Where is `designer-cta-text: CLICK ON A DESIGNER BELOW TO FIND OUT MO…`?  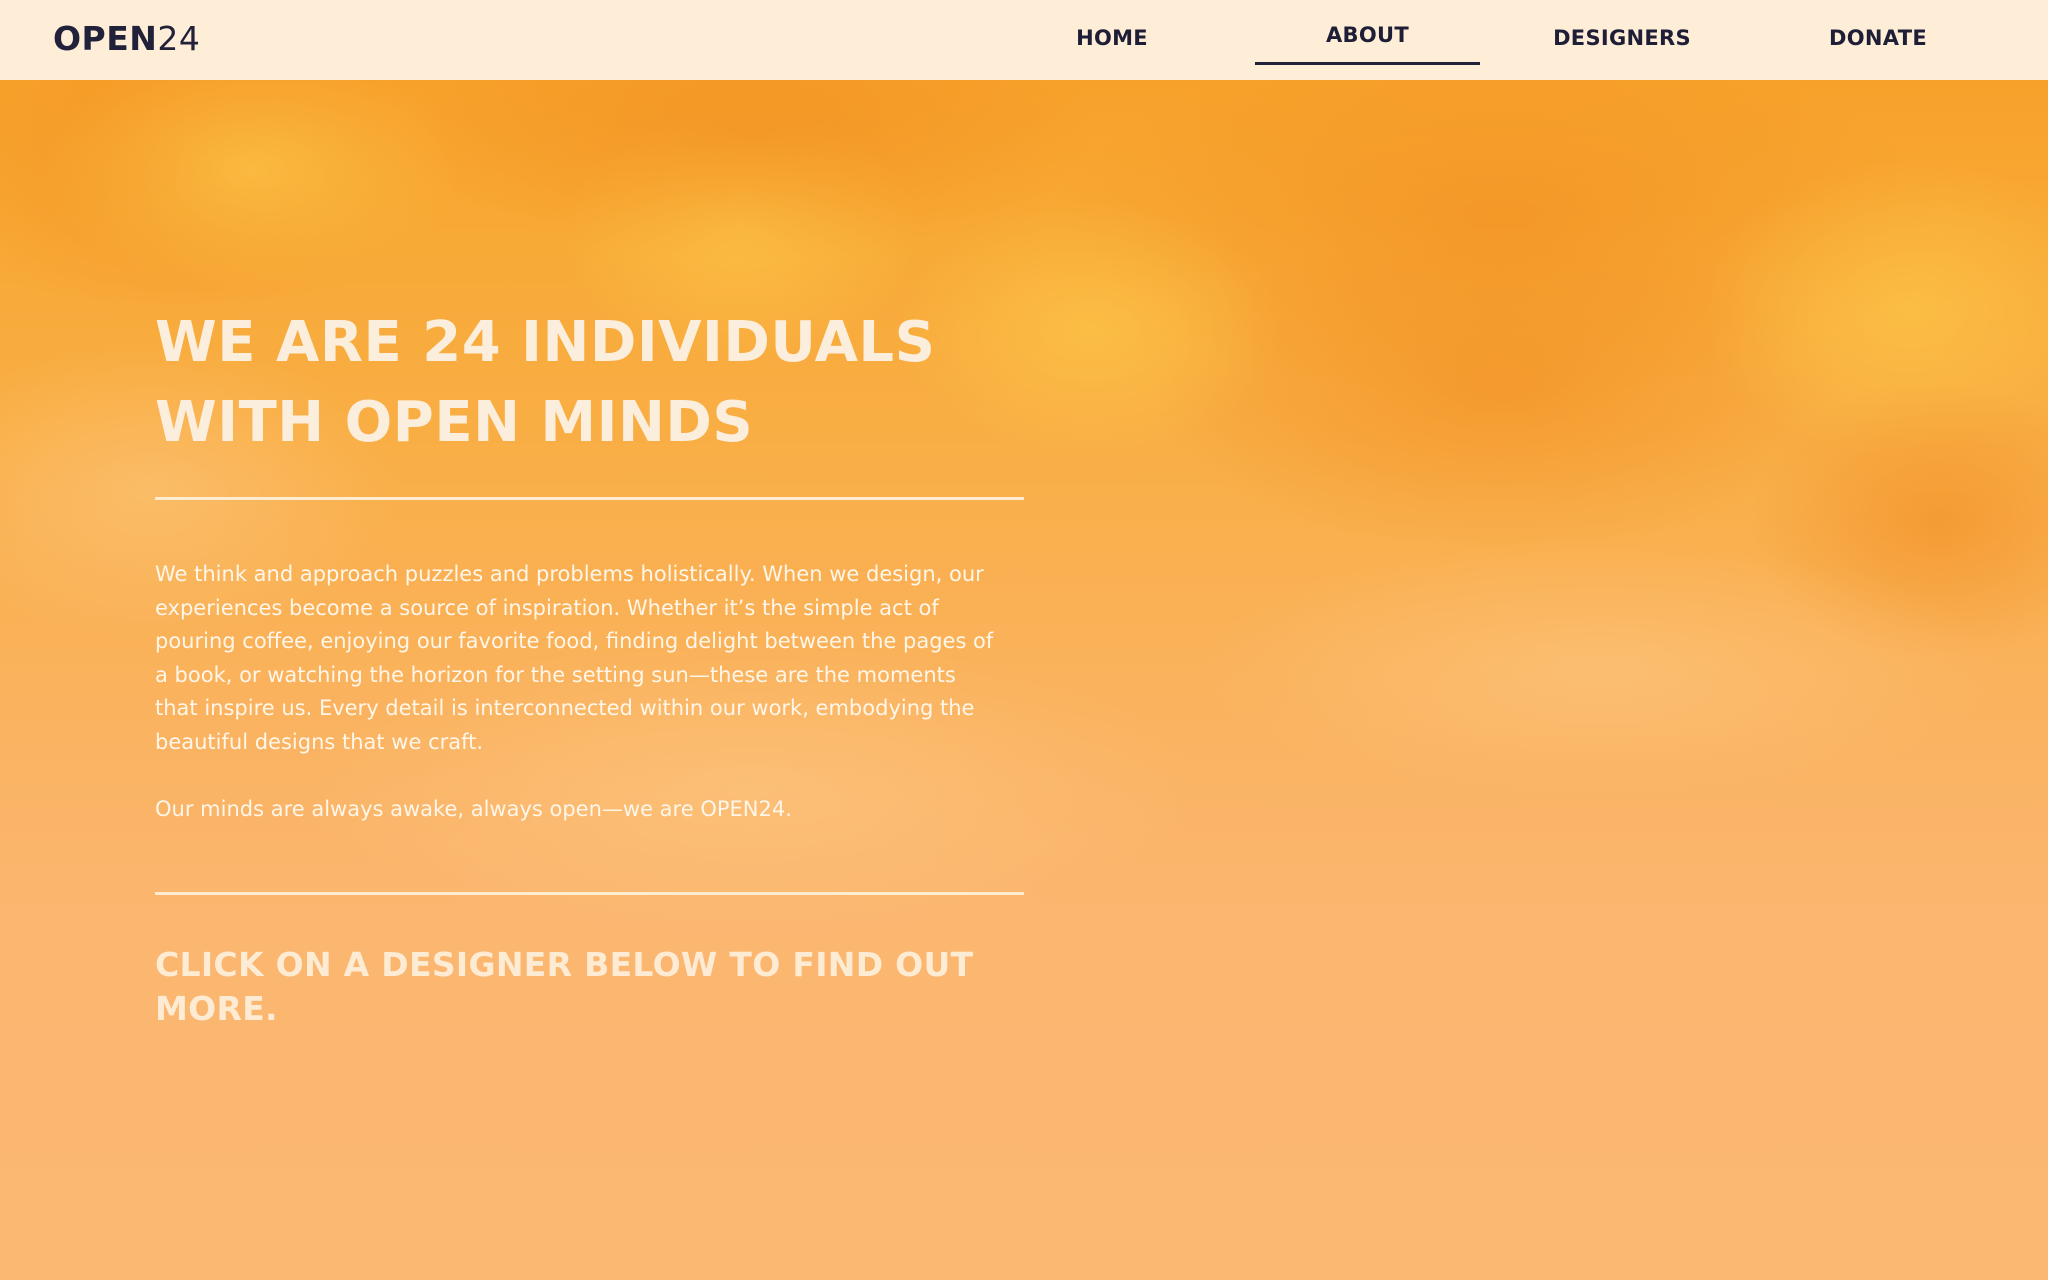 designer-cta-text: CLICK ON A DESIGNER BELOW TO FIND OUT MO… is located at coordinates (564, 987).